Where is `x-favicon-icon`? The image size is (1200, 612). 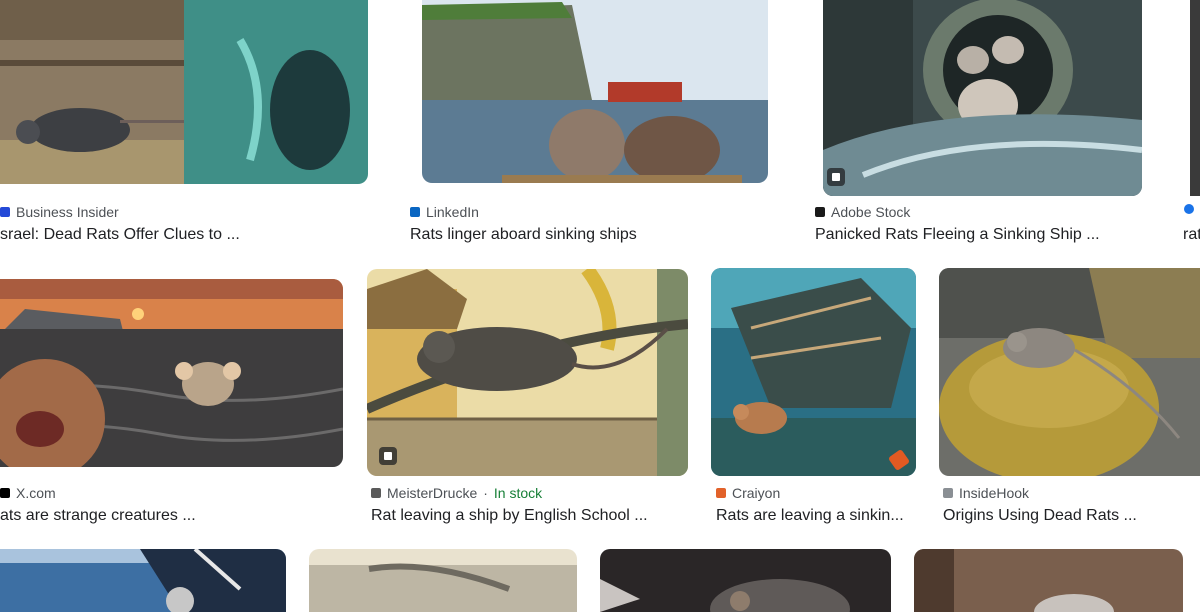 x-favicon-icon is located at coordinates (5, 493).